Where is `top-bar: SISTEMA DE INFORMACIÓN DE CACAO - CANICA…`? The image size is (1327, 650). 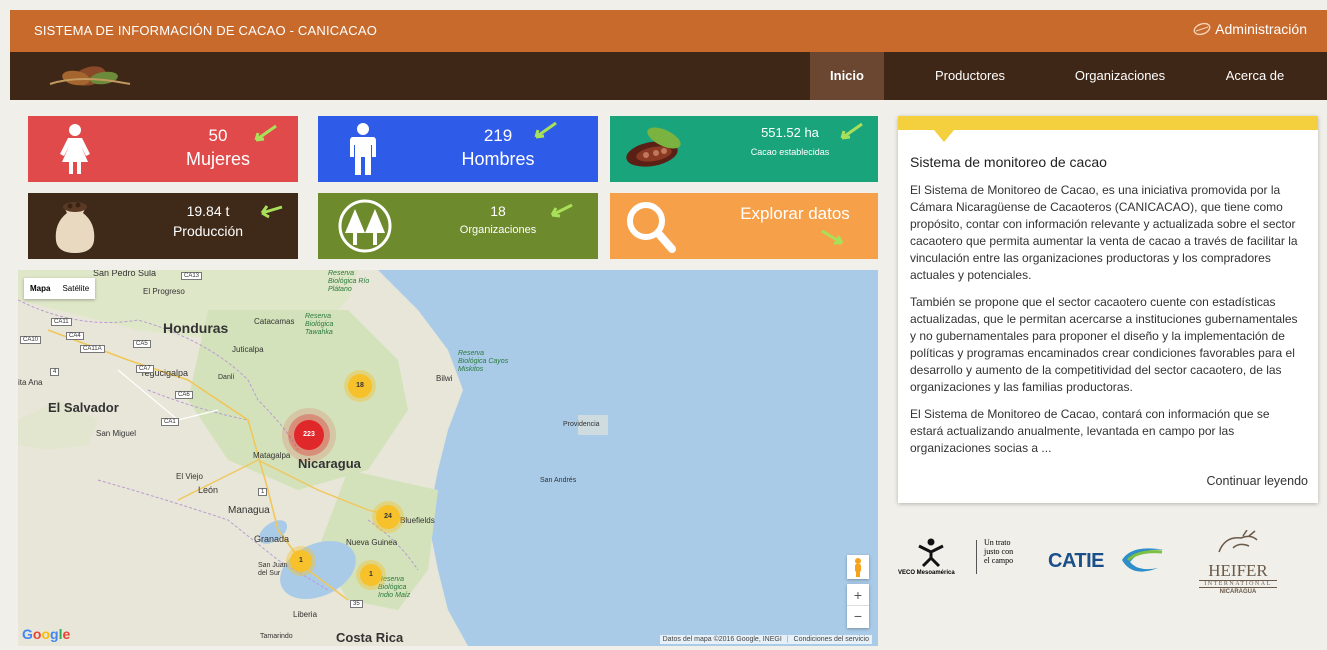 top-bar: SISTEMA DE INFORMACIÓN DE CACAO - CANICA… is located at coordinates (668, 31).